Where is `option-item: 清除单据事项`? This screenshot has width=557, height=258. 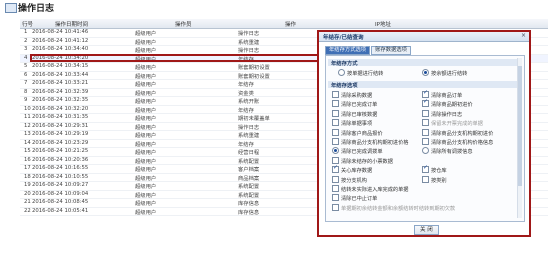
option-item: 清除单据事项 is located at coordinates (352, 123).